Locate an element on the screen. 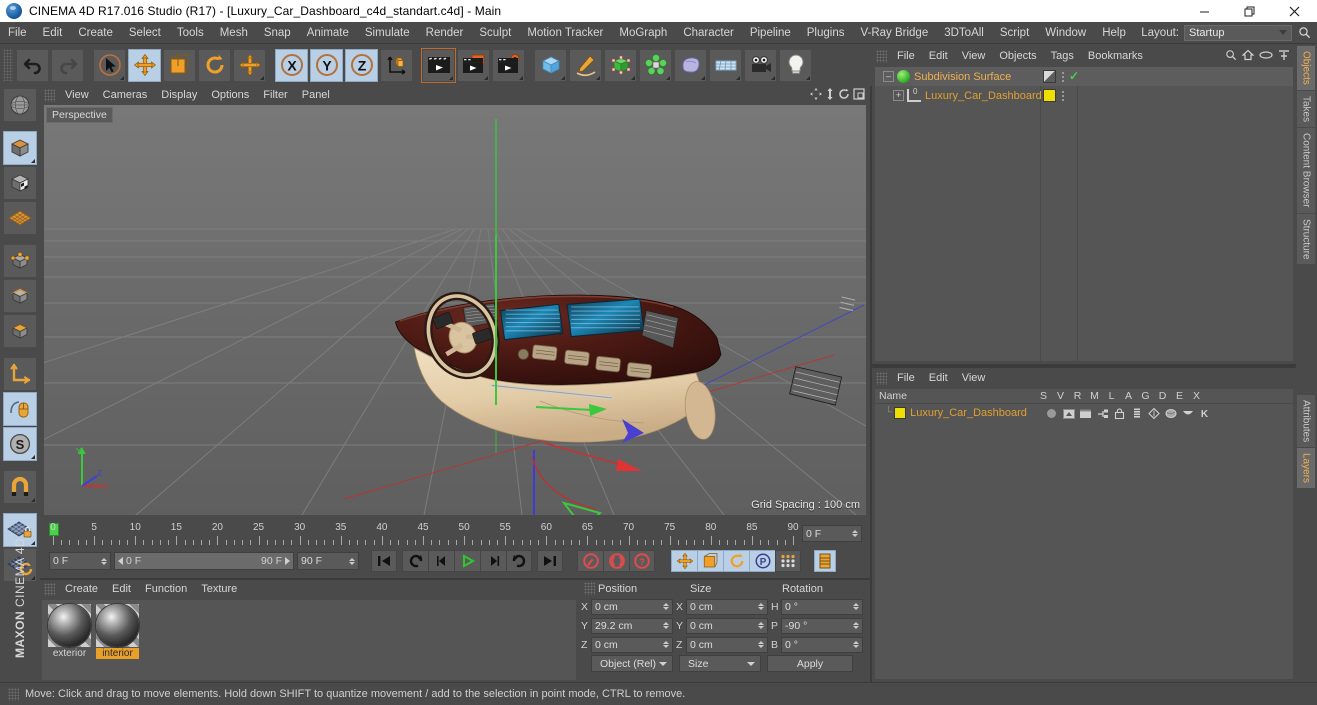  search-icon is located at coordinates (1231, 56).